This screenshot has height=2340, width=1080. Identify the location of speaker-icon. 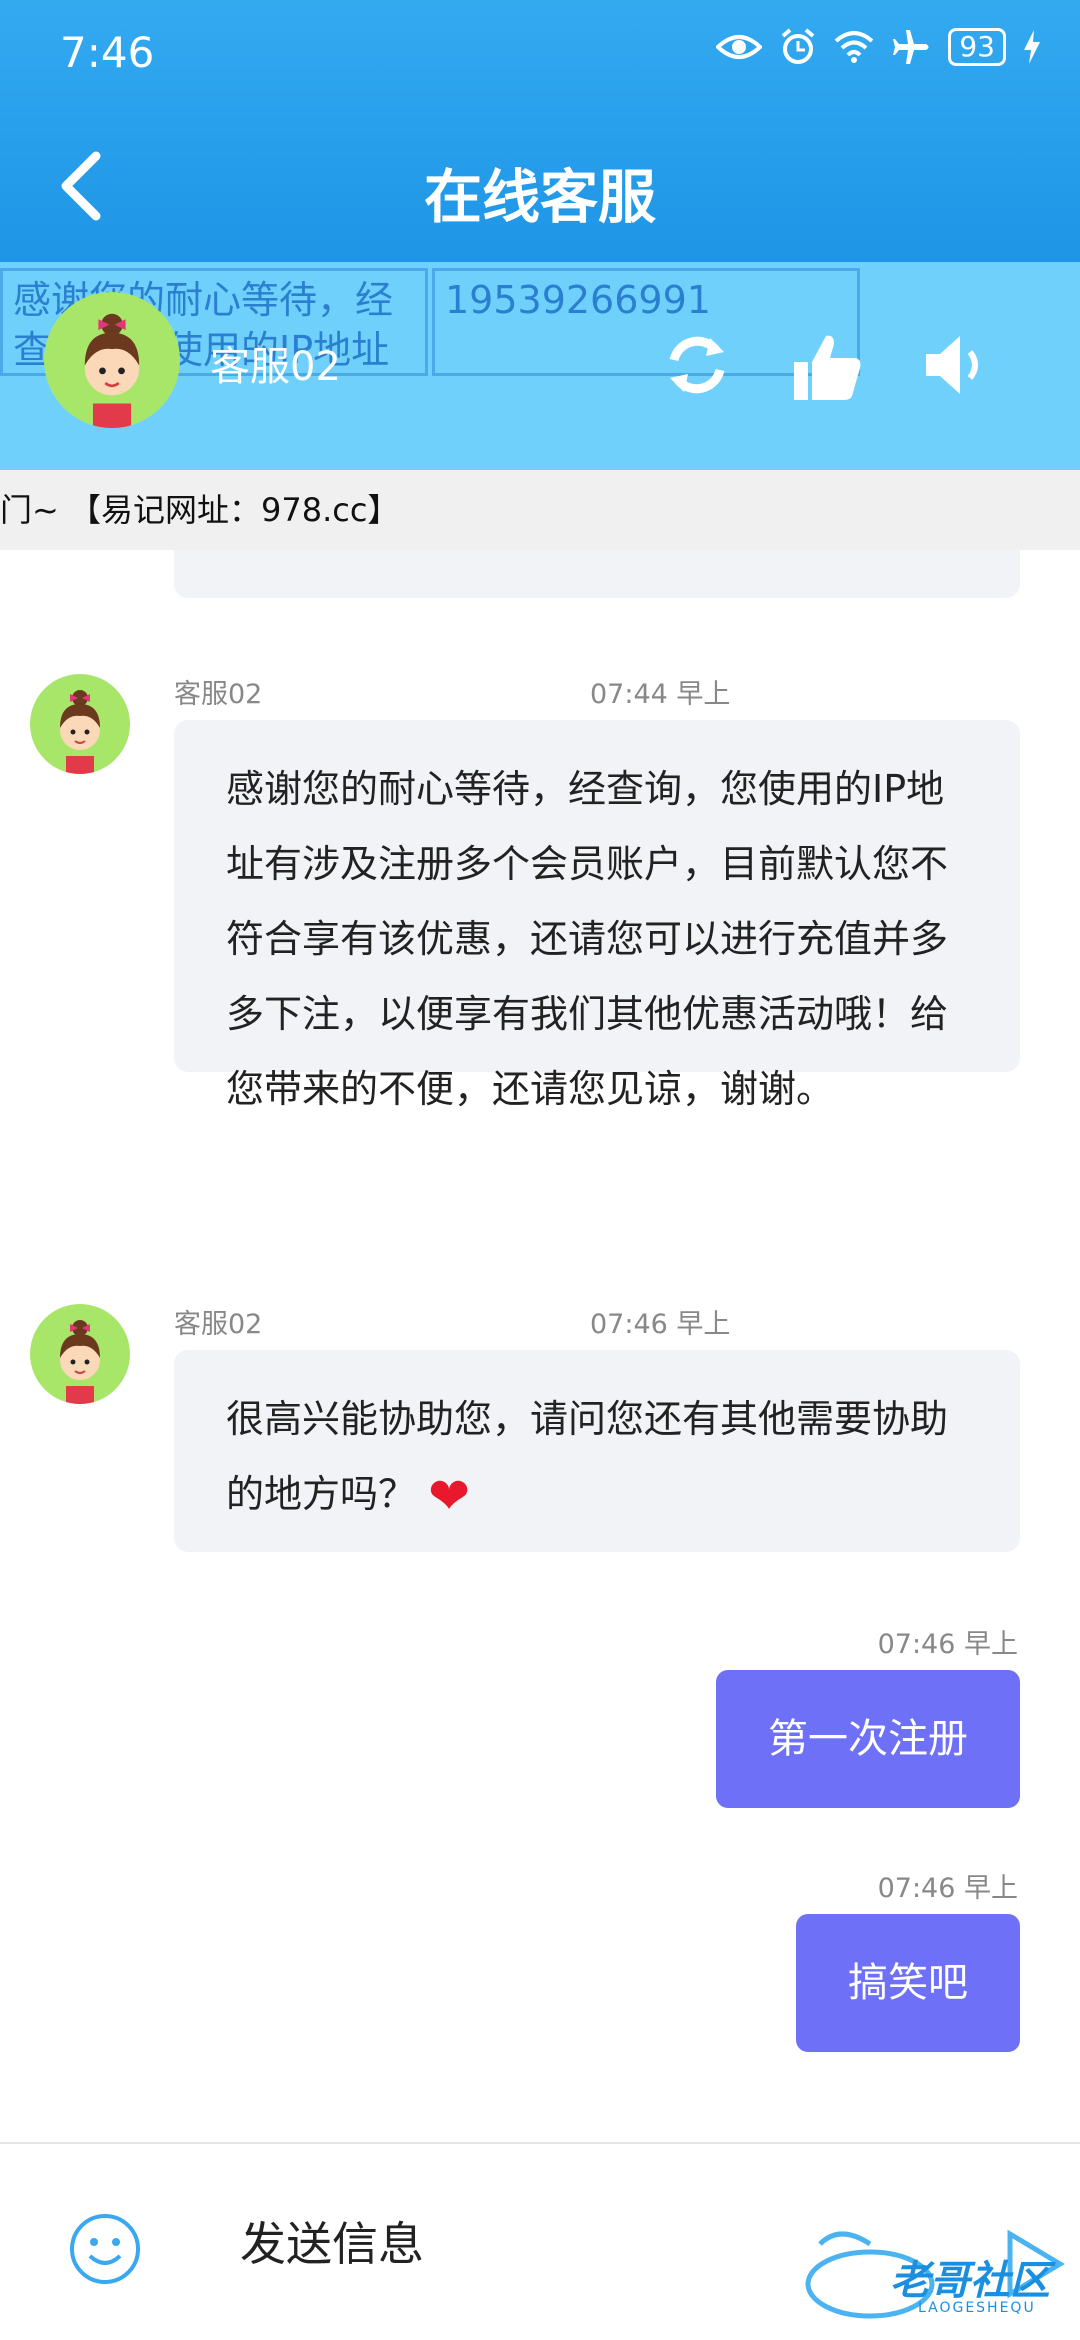
(955, 365).